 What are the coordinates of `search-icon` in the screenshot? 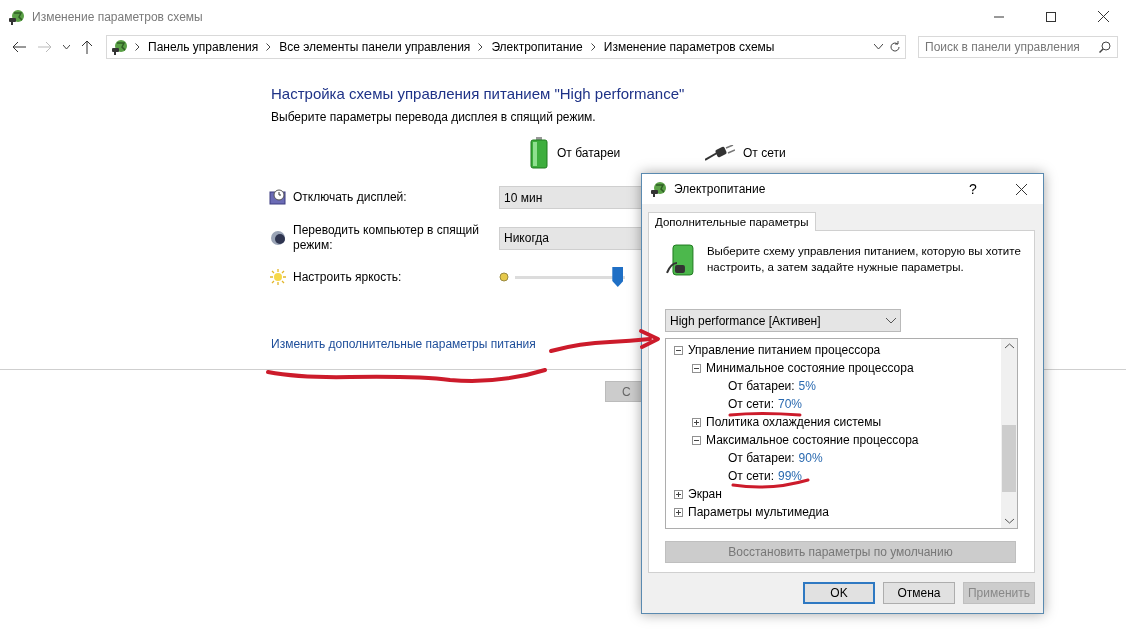 It's located at (1105, 47).